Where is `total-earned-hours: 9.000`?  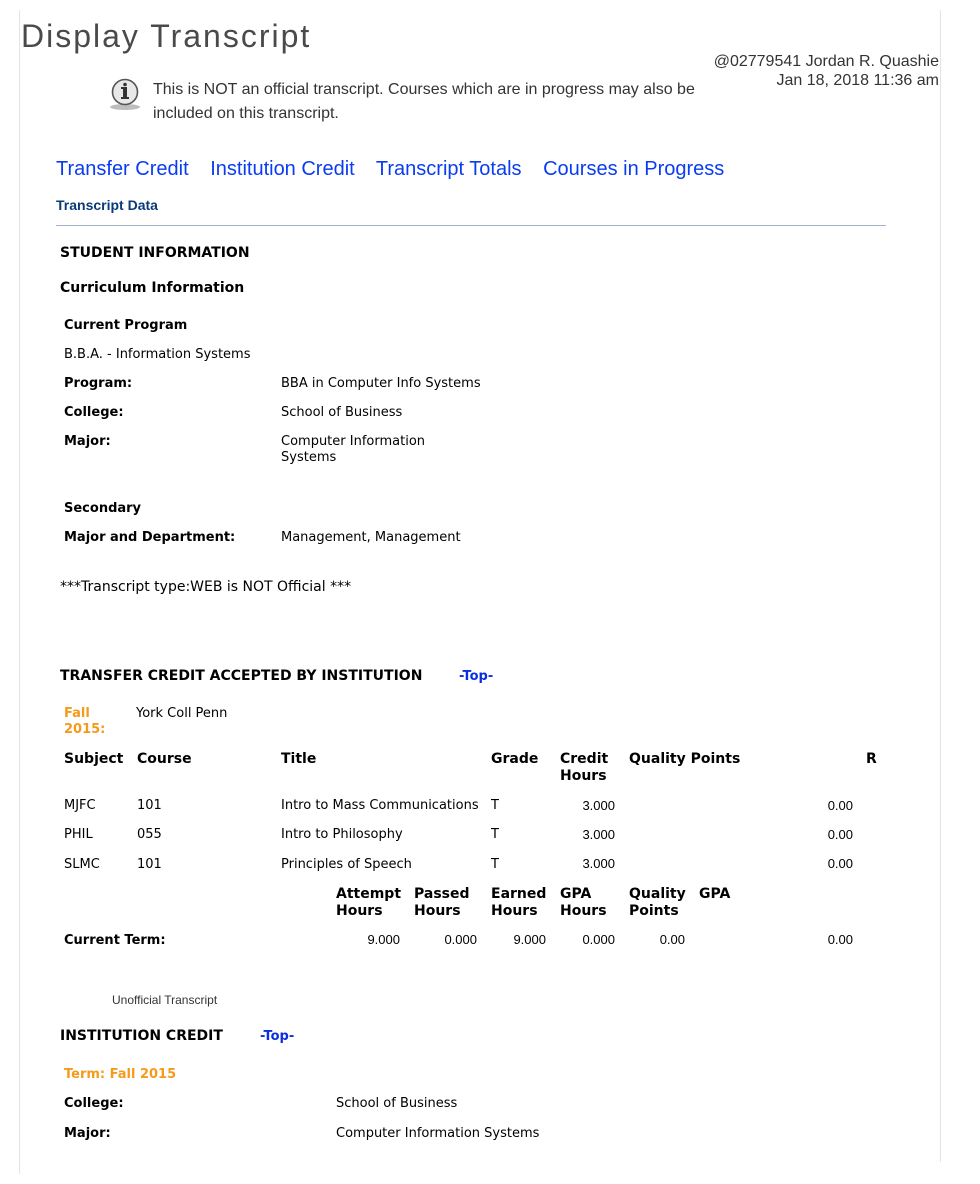 total-earned-hours: 9.000 is located at coordinates (529, 939).